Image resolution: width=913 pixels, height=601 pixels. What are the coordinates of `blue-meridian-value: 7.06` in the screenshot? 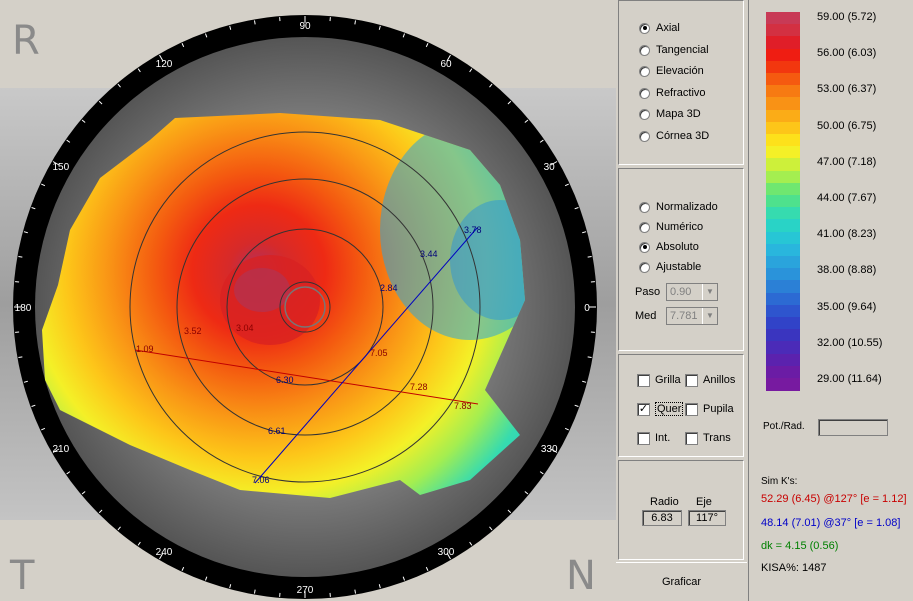 It's located at (261, 480).